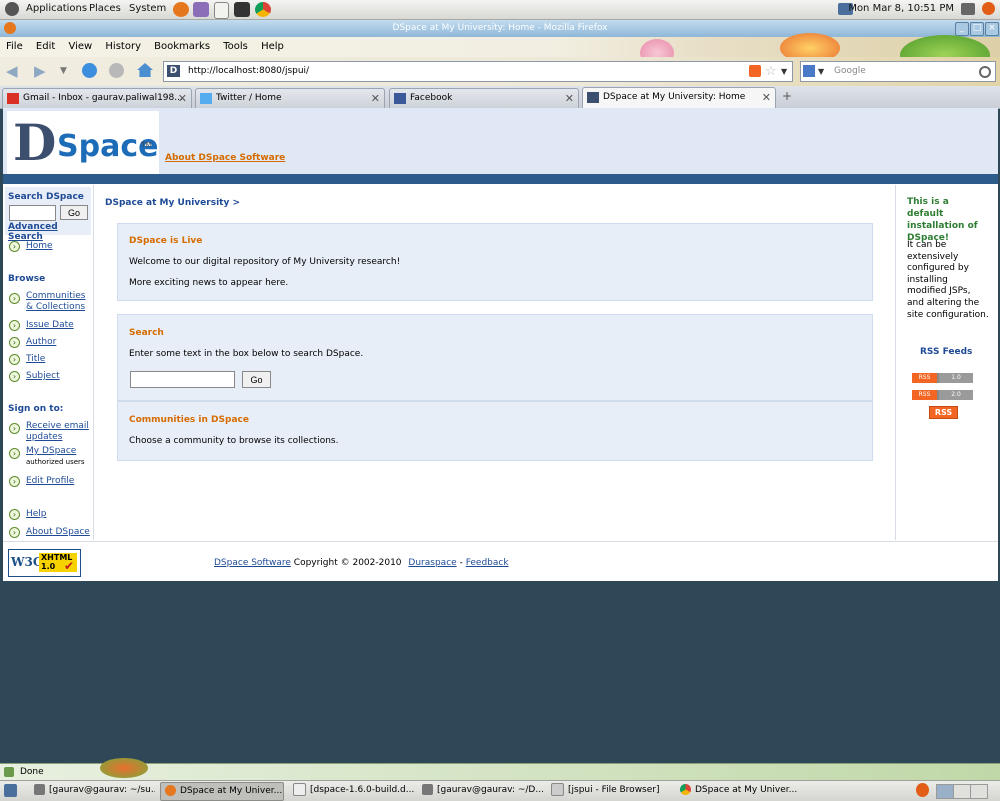  Describe the element at coordinates (32, 772) in the screenshot. I see `status-text: Done` at that location.